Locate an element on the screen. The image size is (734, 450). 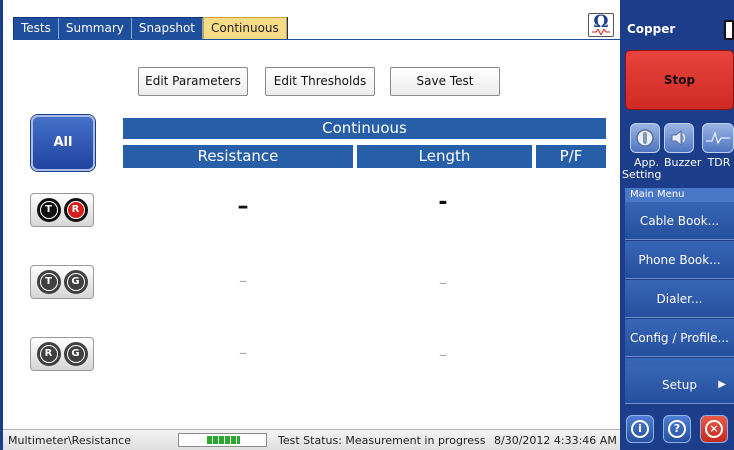
status-path: Multimeter\Resistance is located at coordinates (69, 440).